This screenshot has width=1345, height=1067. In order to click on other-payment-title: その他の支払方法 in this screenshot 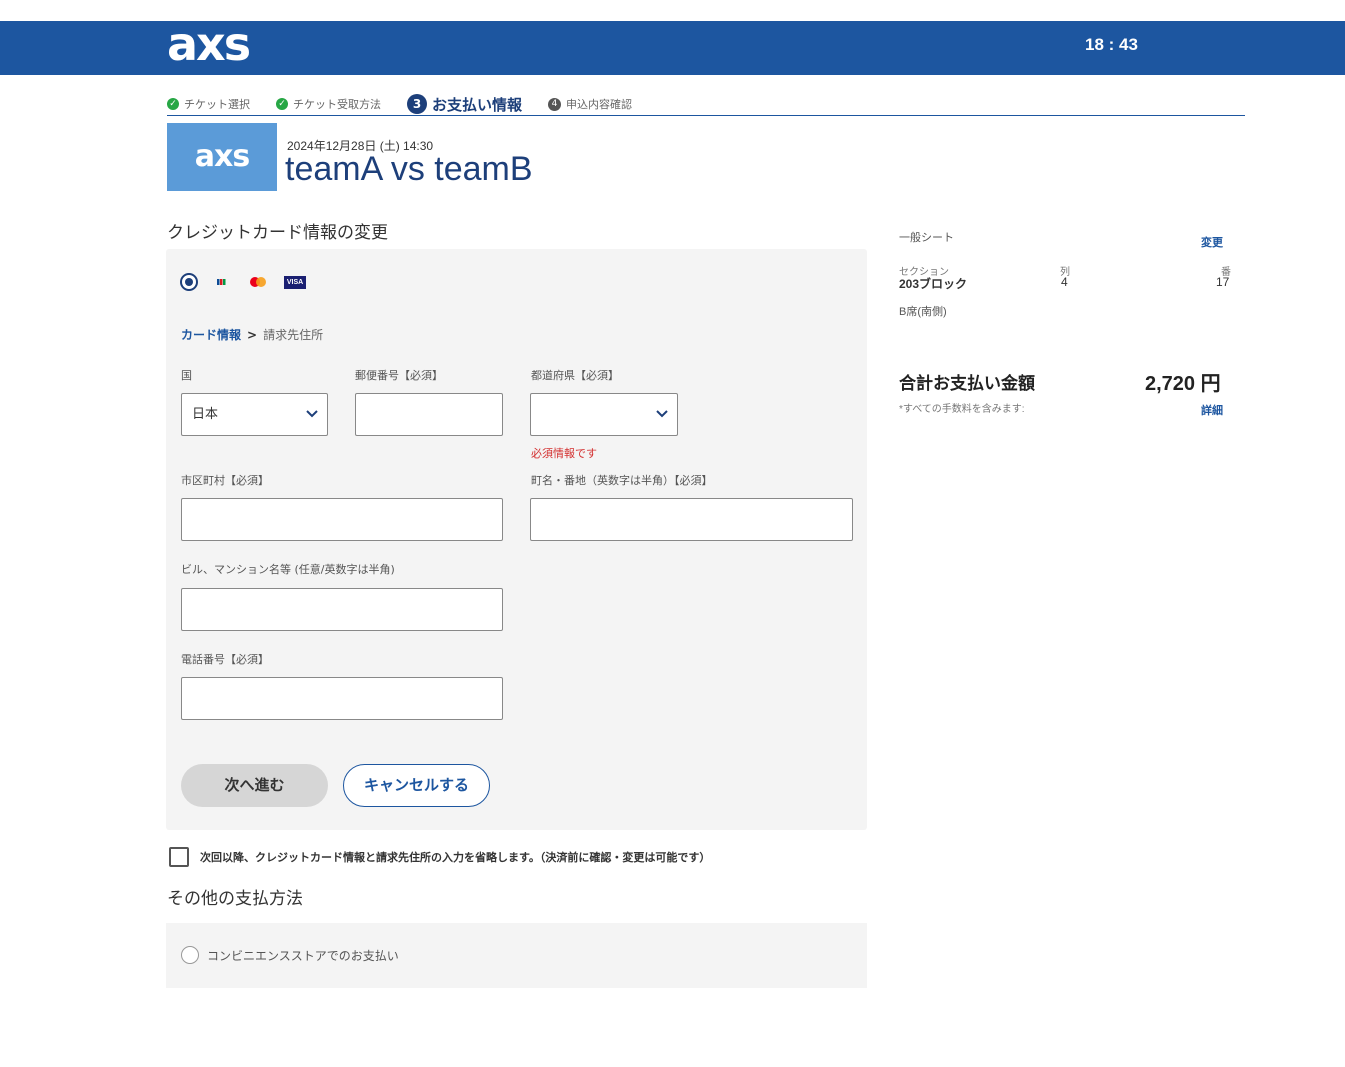, I will do `click(235, 899)`.